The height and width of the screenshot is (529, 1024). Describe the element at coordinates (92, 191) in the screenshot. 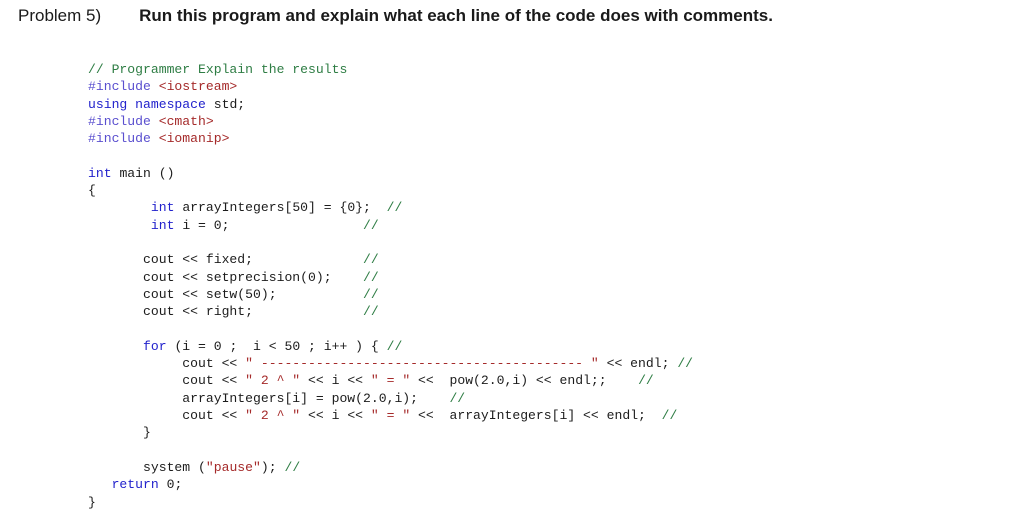

I see `code-token-plain: {` at that location.